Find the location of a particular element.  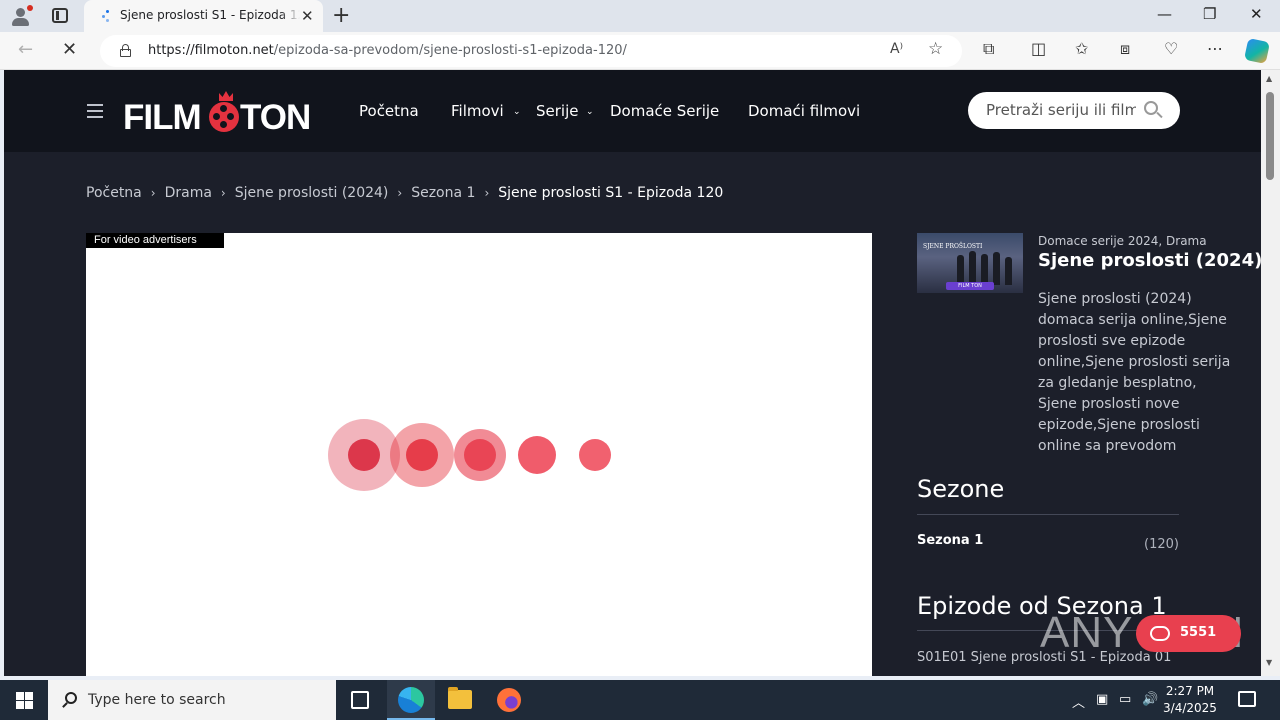

breadcrumb-current: Sjene proslosti S1 - Epizoda 120 is located at coordinates (611, 193).